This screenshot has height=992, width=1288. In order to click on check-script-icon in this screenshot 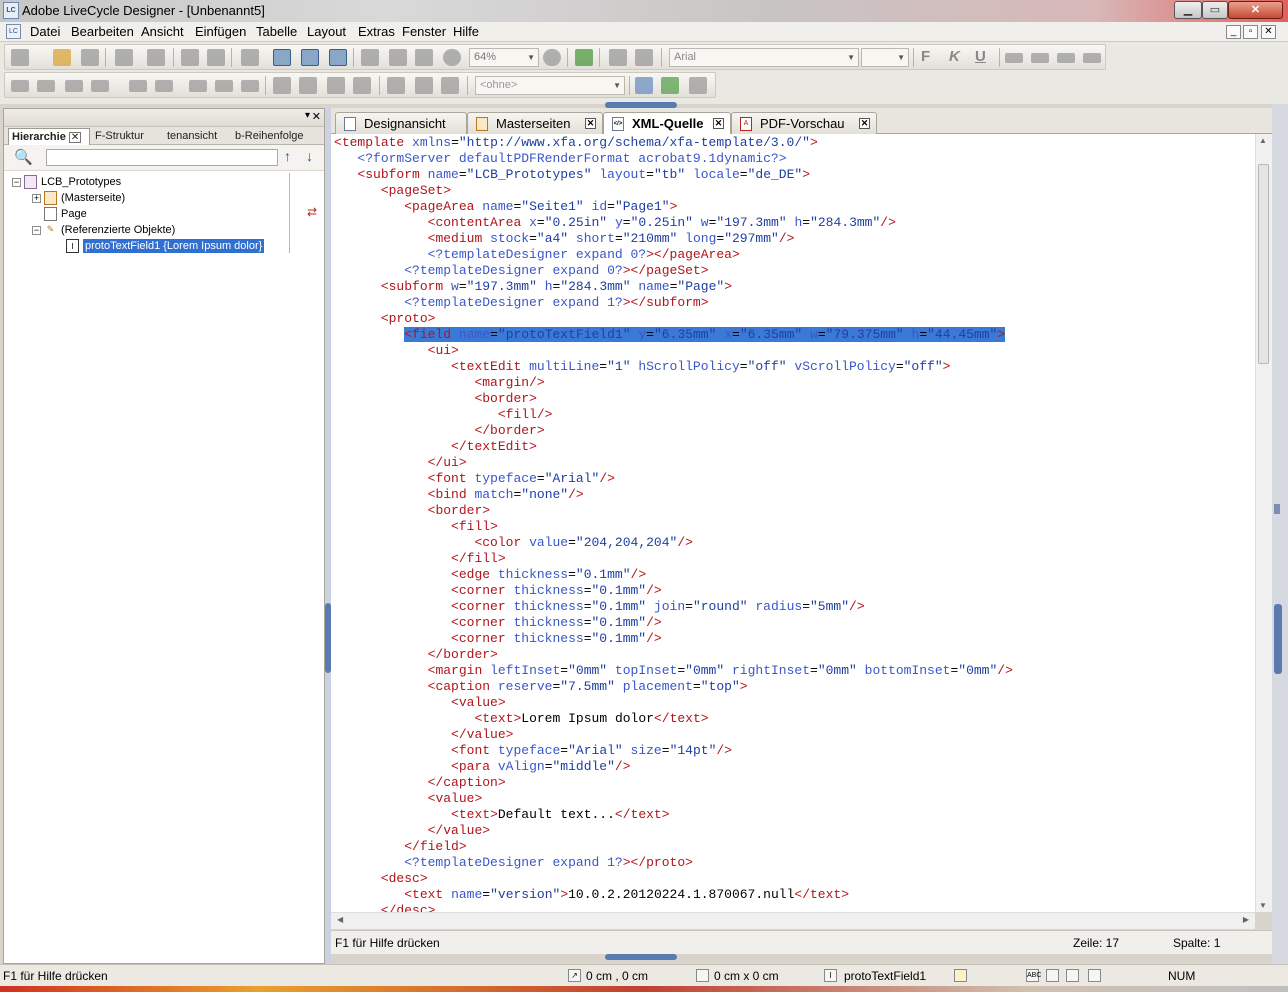, I will do `click(584, 57)`.